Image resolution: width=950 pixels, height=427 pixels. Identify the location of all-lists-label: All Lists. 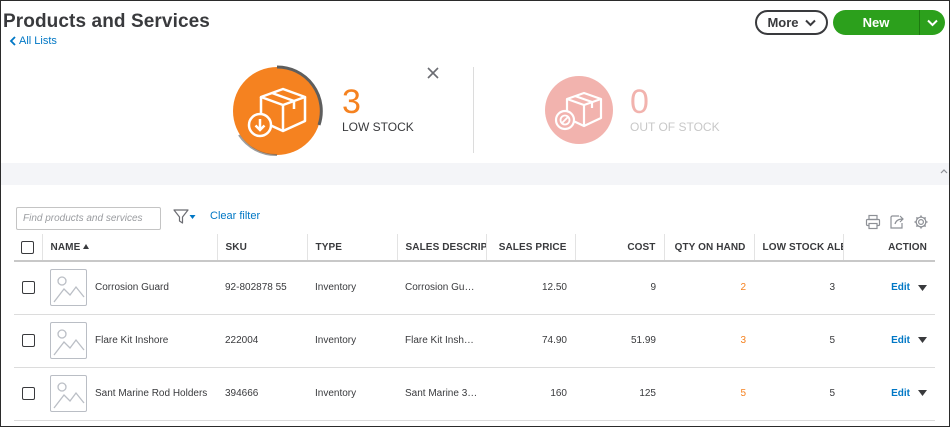
(38, 41).